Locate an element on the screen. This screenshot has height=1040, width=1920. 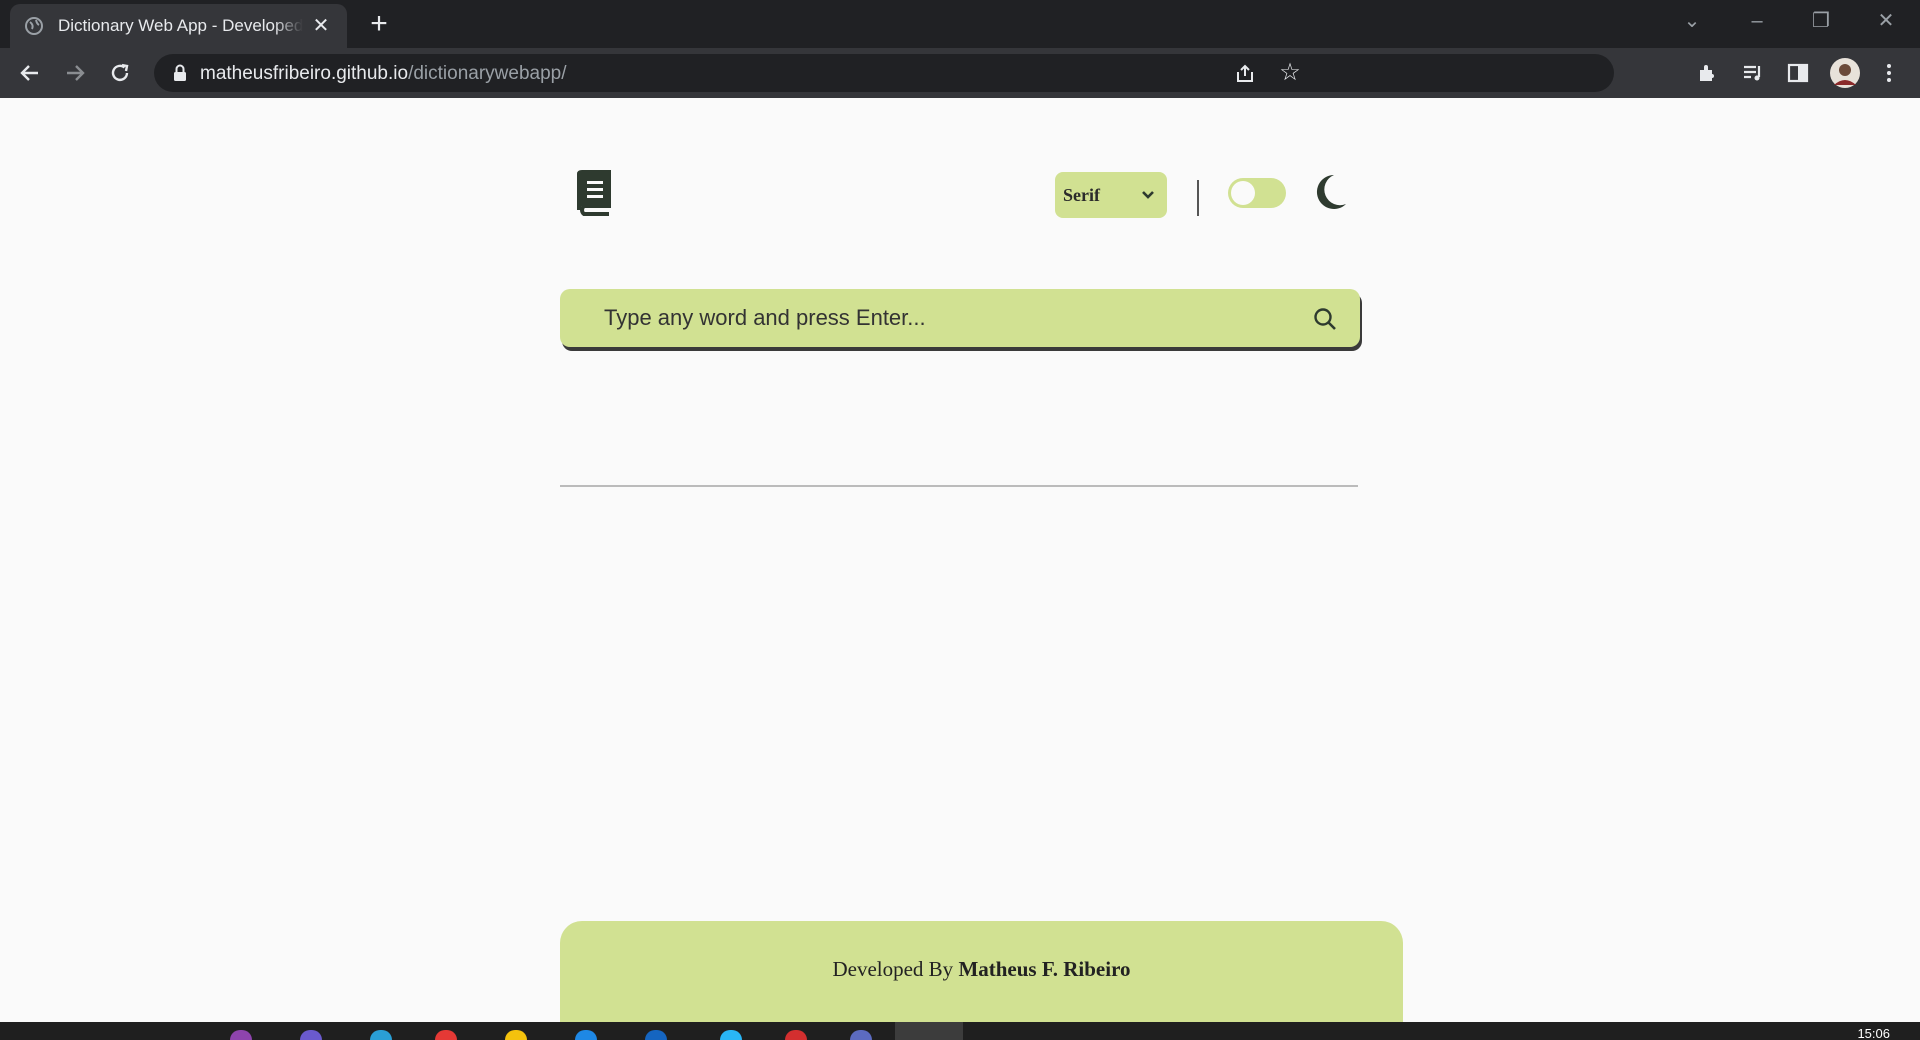
book-logo-icon is located at coordinates (593, 193).